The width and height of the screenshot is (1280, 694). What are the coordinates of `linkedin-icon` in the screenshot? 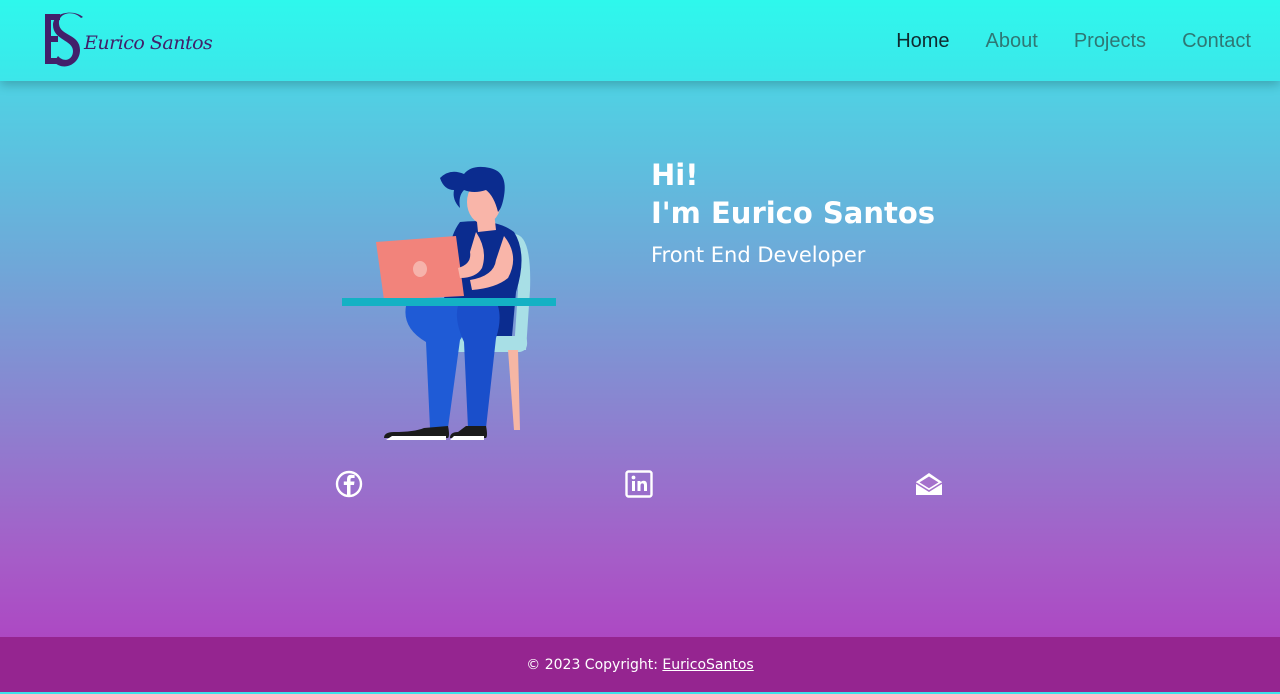 It's located at (639, 484).